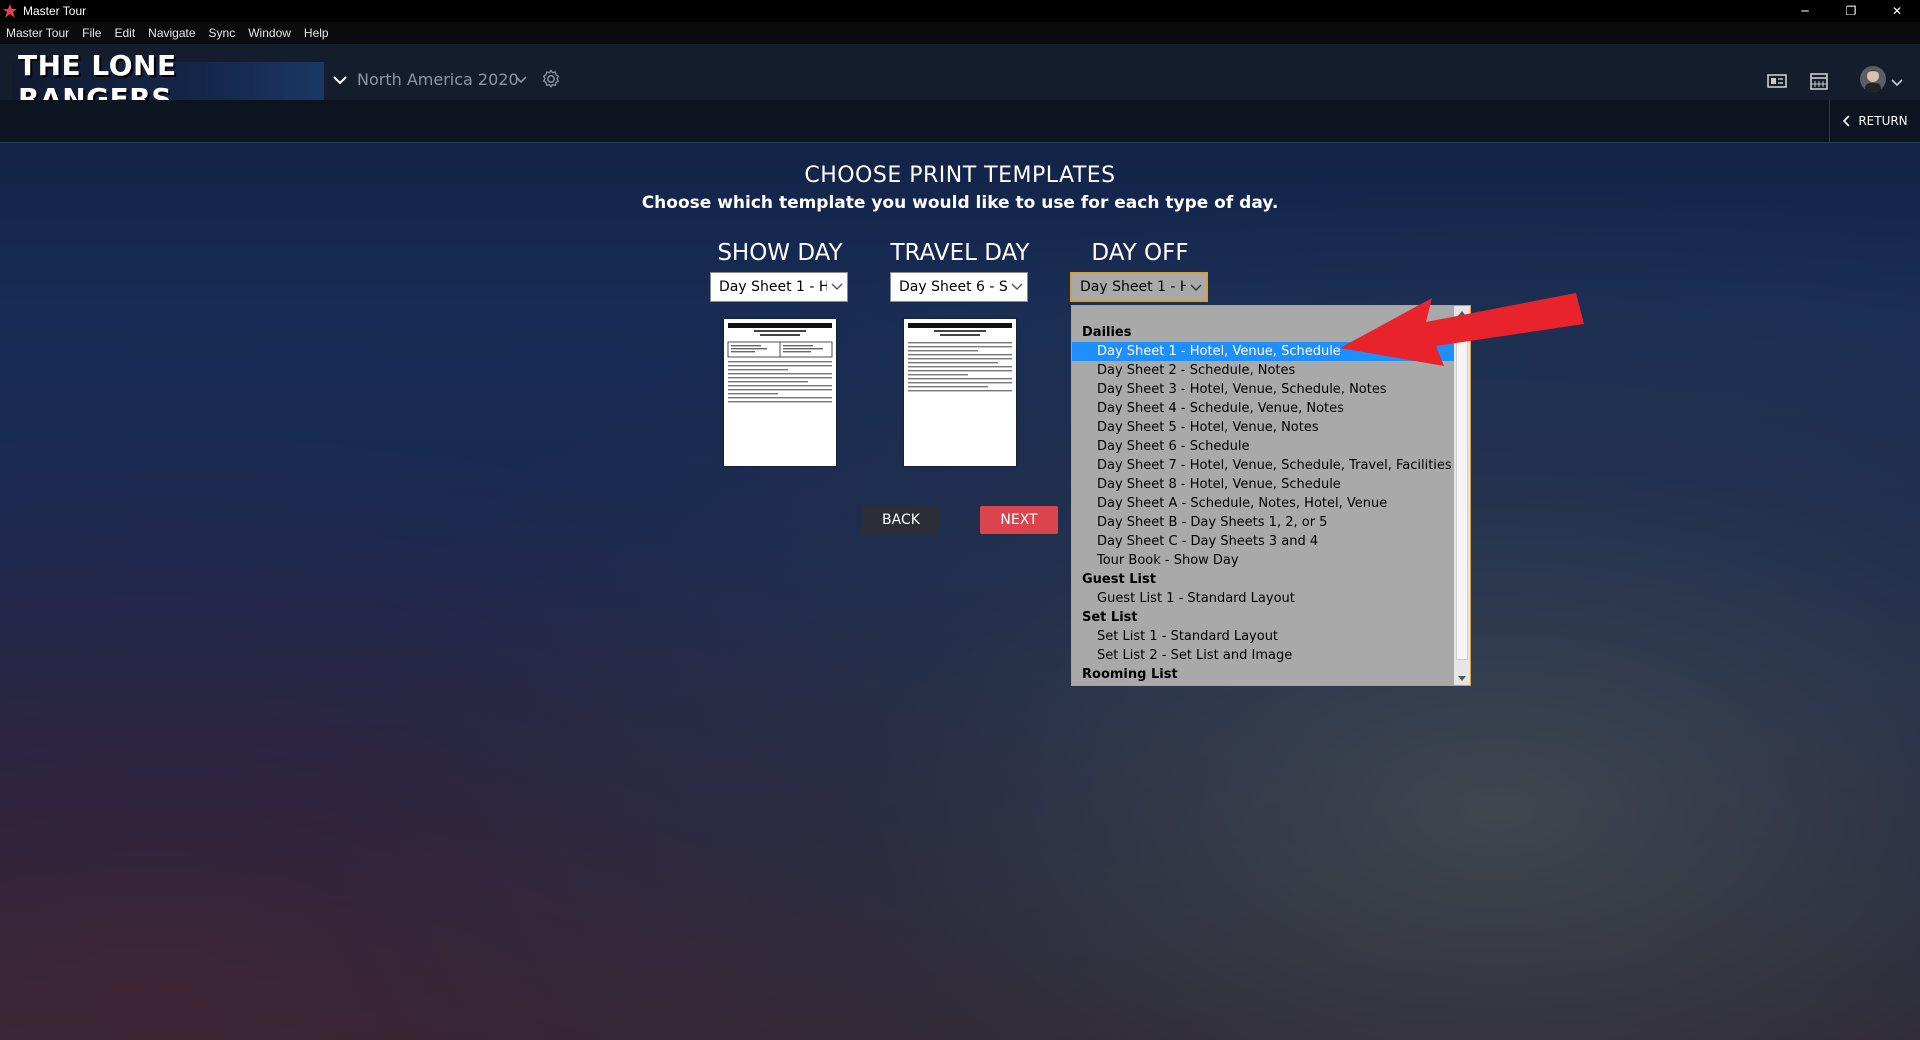 Image resolution: width=1920 pixels, height=1040 pixels. I want to click on travel-day-template-preview, so click(960, 392).